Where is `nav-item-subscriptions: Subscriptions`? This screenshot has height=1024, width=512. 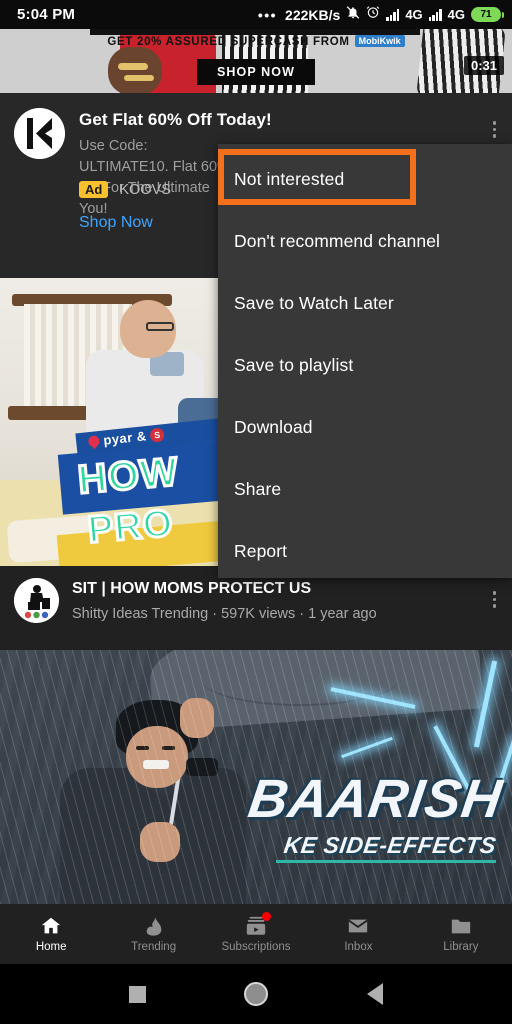 nav-item-subscriptions: Subscriptions is located at coordinates (256, 932).